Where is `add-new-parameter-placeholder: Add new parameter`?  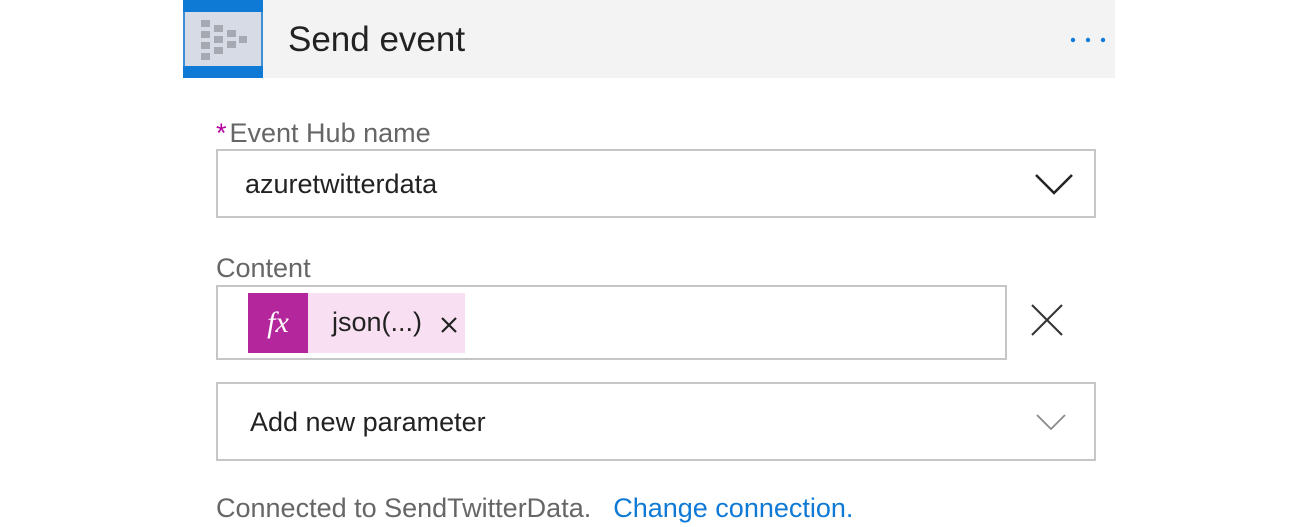
add-new-parameter-placeholder: Add new parameter is located at coordinates (368, 421).